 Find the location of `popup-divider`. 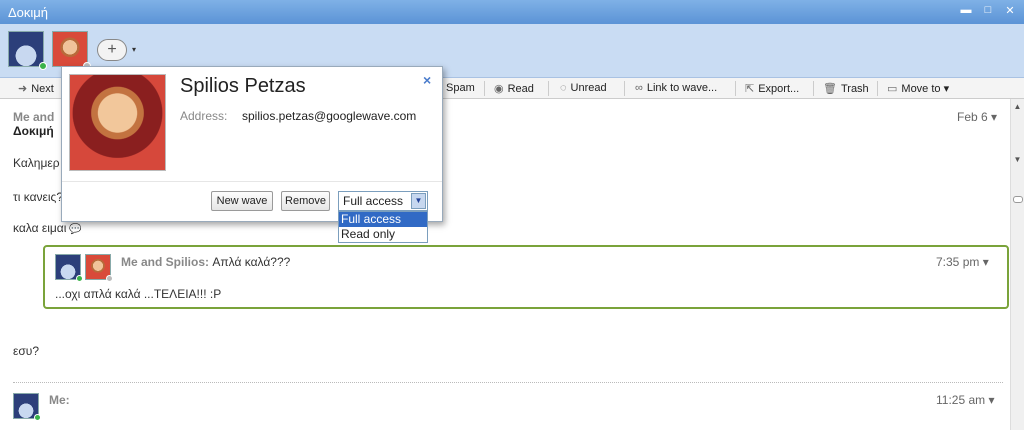

popup-divider is located at coordinates (252, 181).